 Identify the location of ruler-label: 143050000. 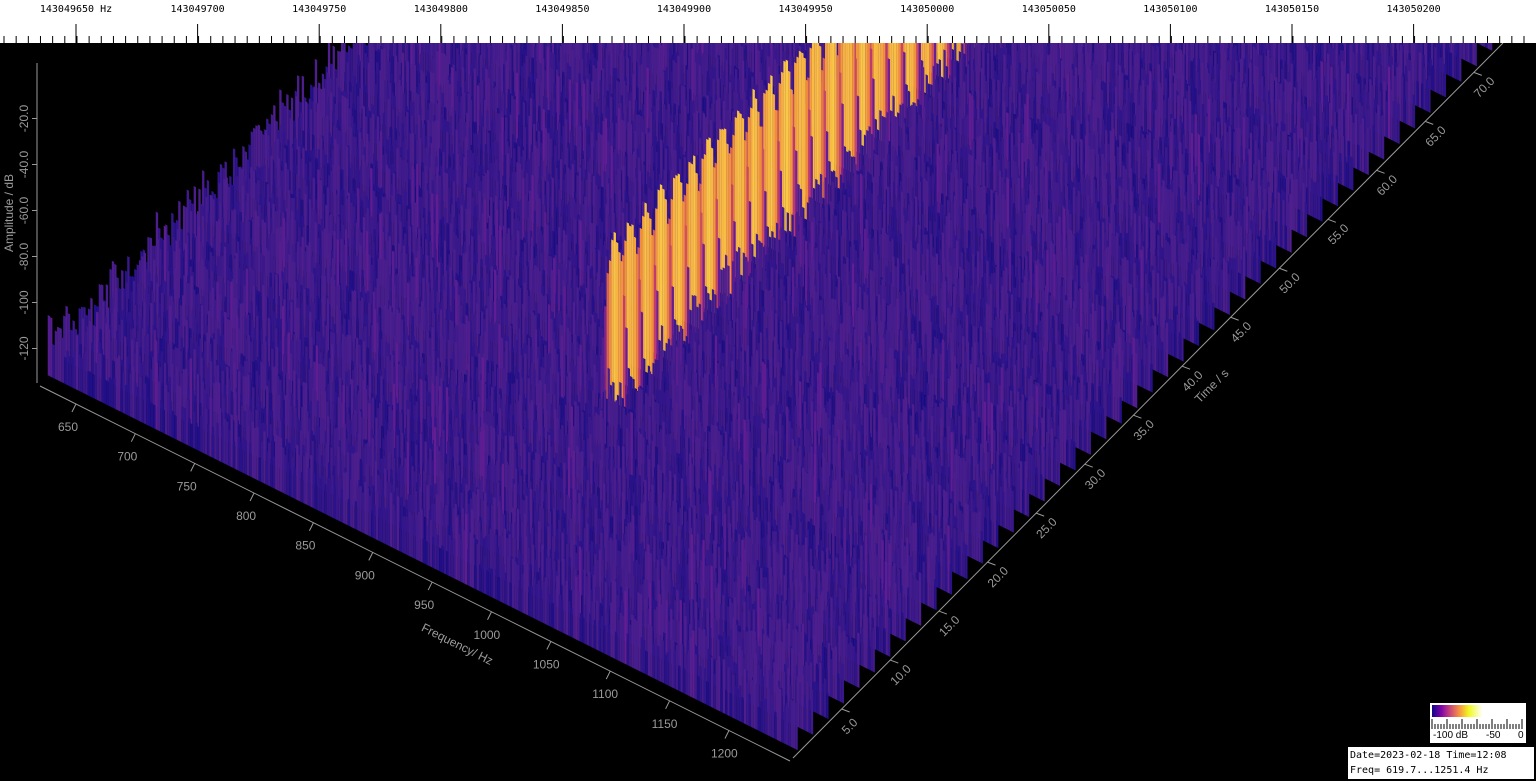
(927, 9).